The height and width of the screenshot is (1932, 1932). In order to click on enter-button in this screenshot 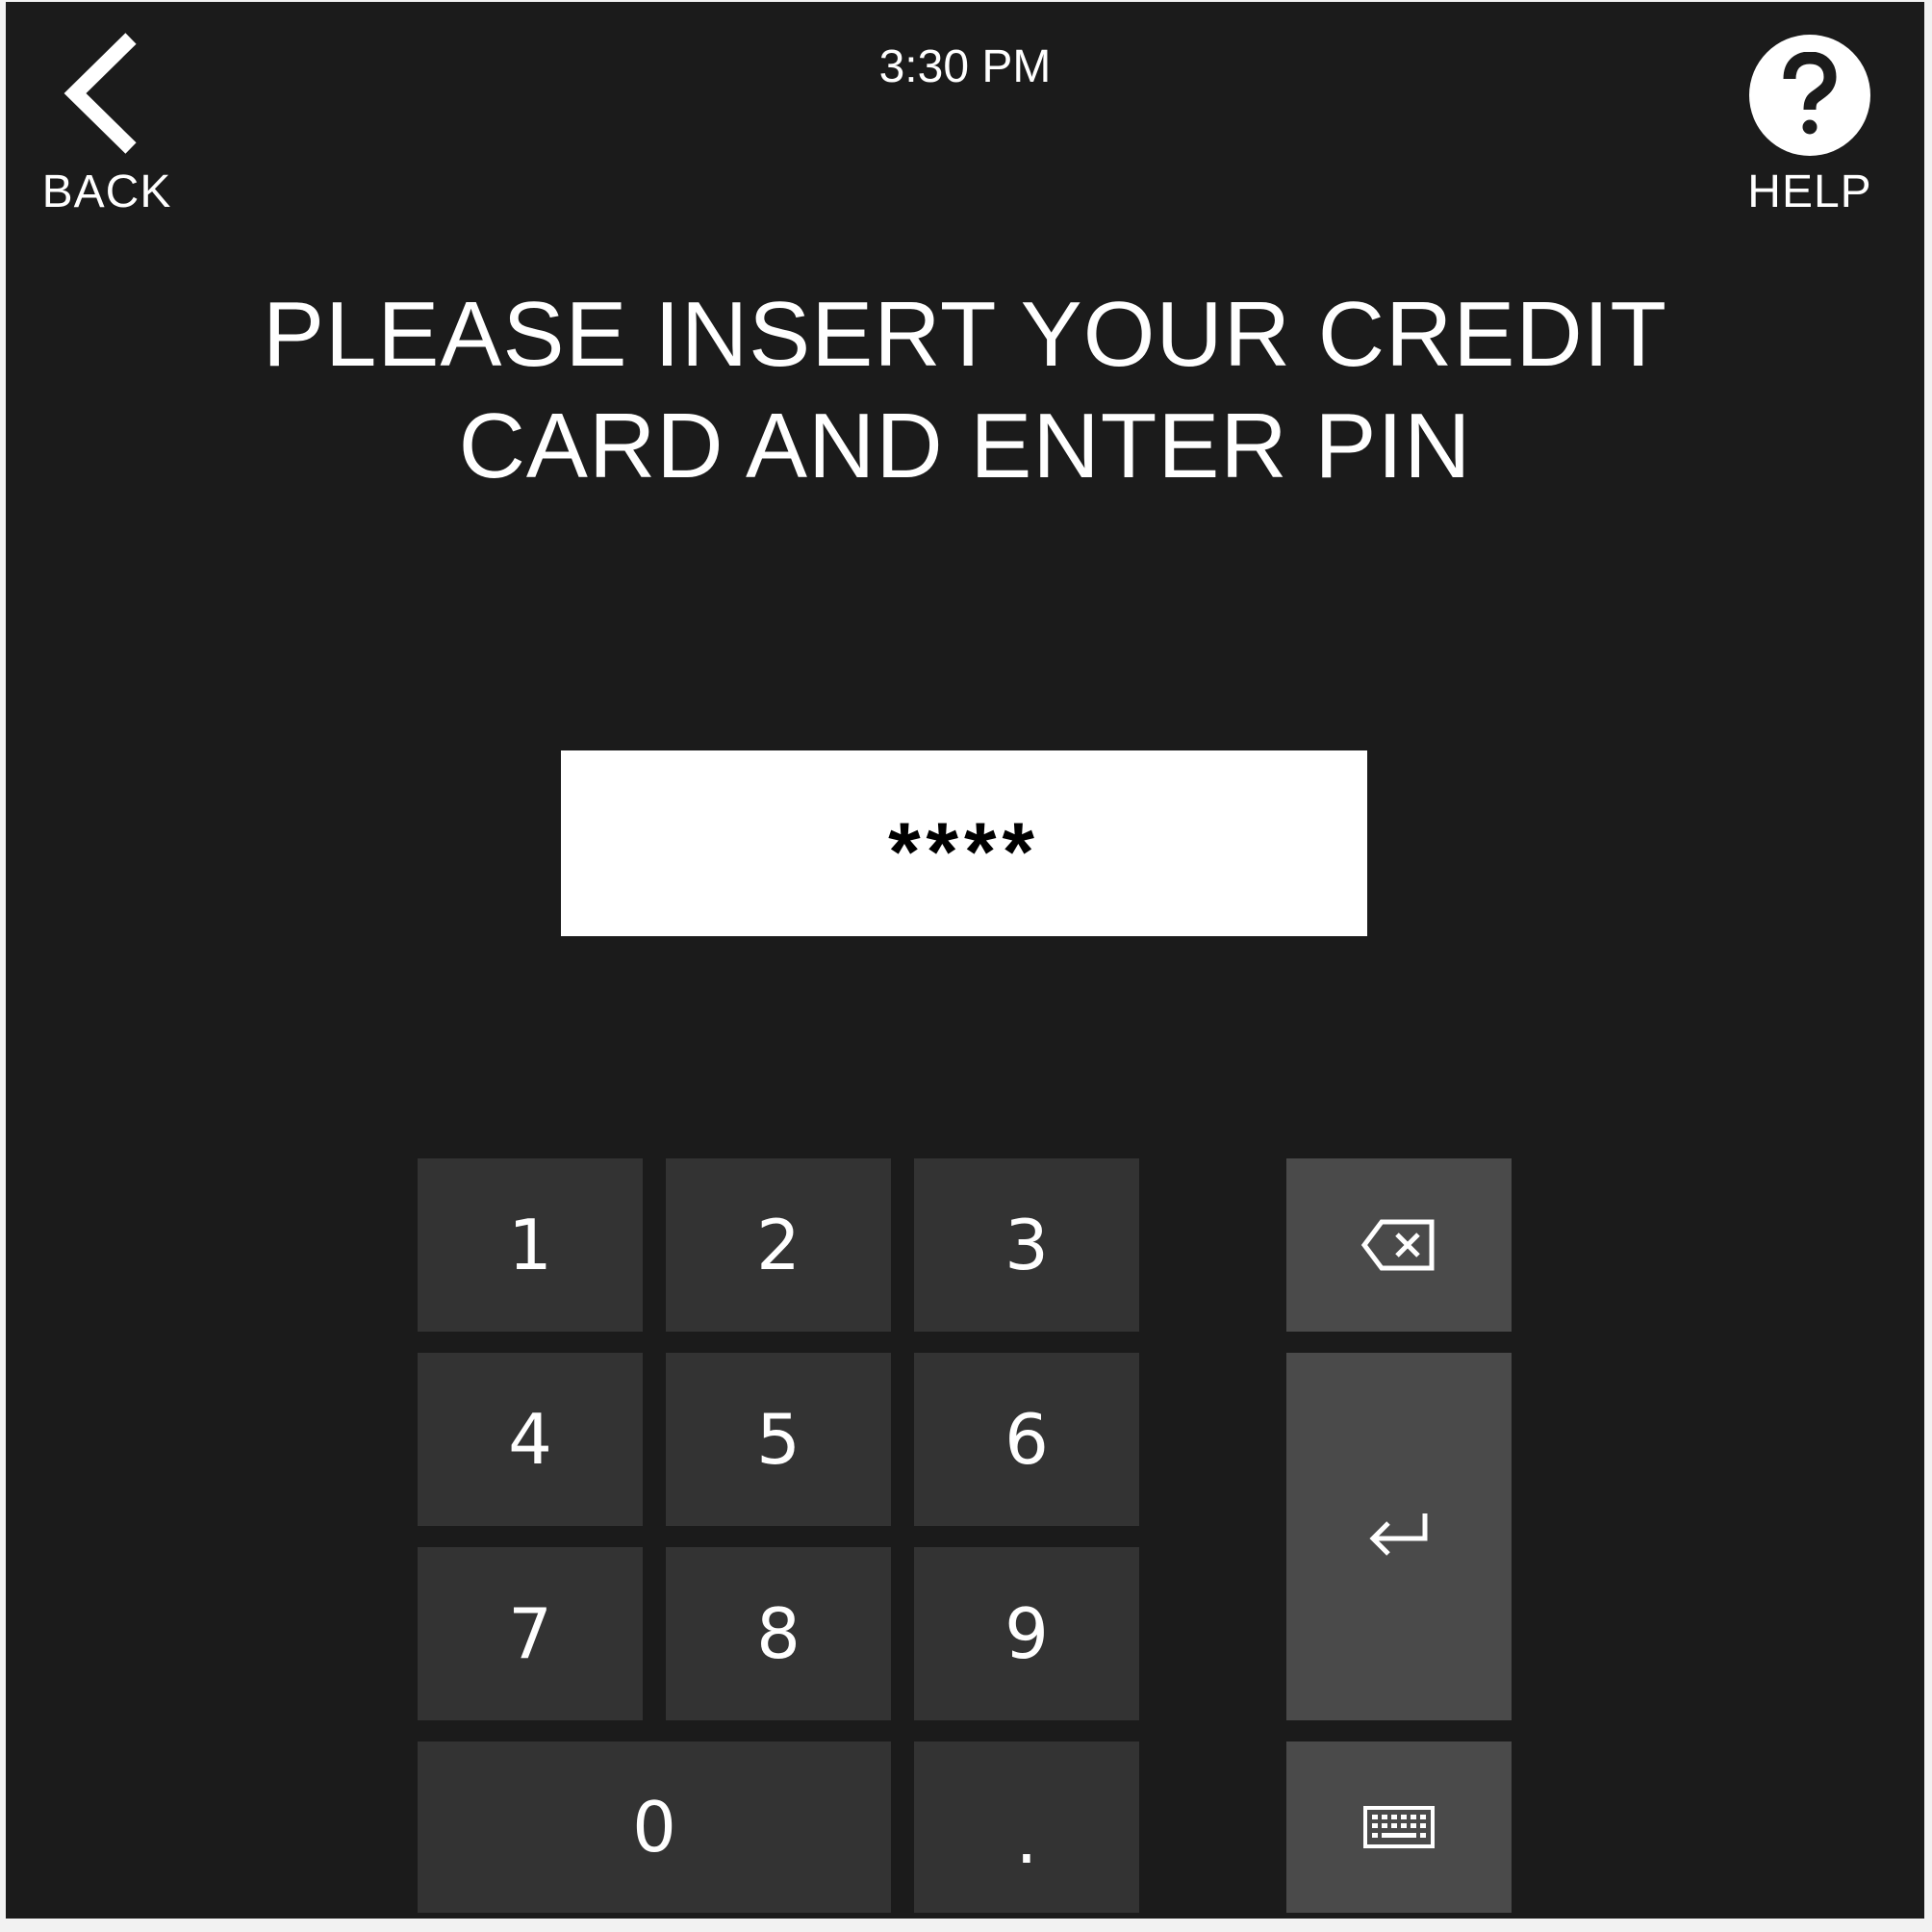, I will do `click(1399, 1536)`.